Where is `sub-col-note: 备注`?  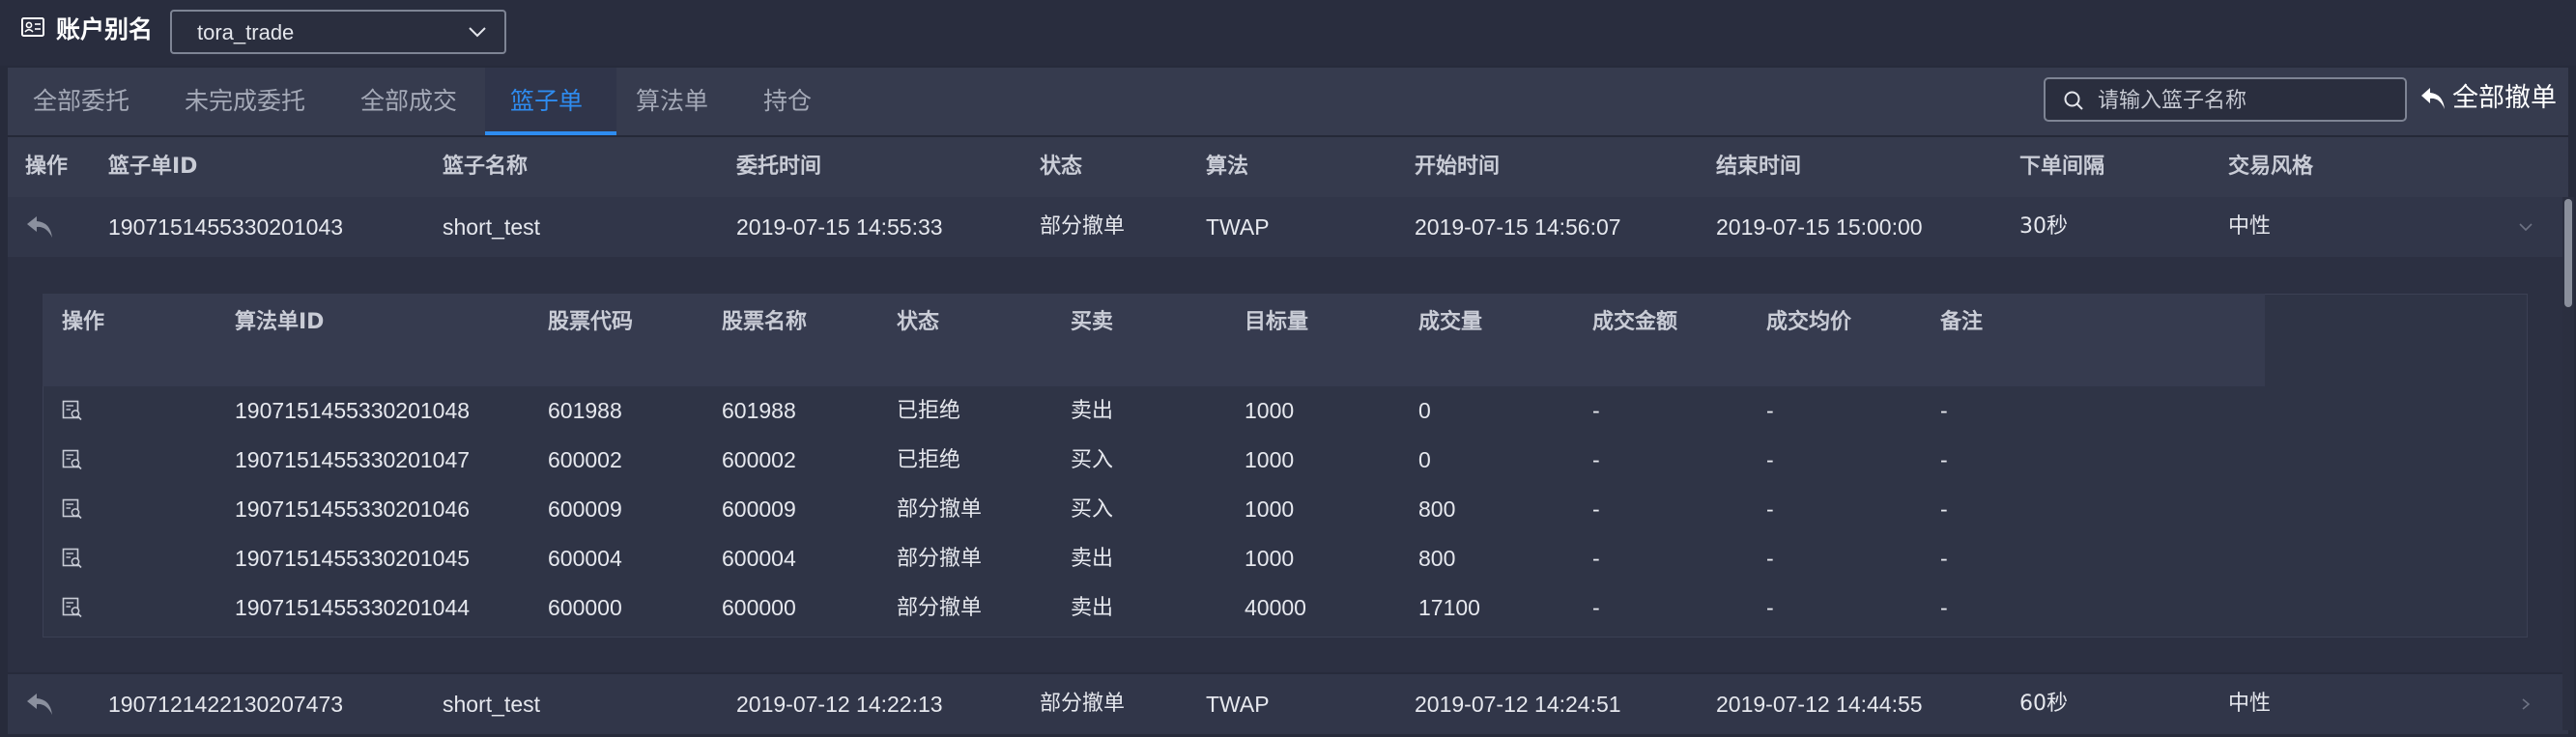 sub-col-note: 备注 is located at coordinates (1962, 322).